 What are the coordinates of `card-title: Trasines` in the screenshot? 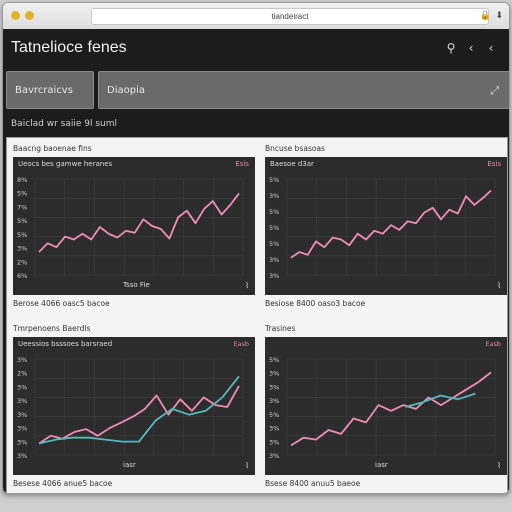 It's located at (280, 328).